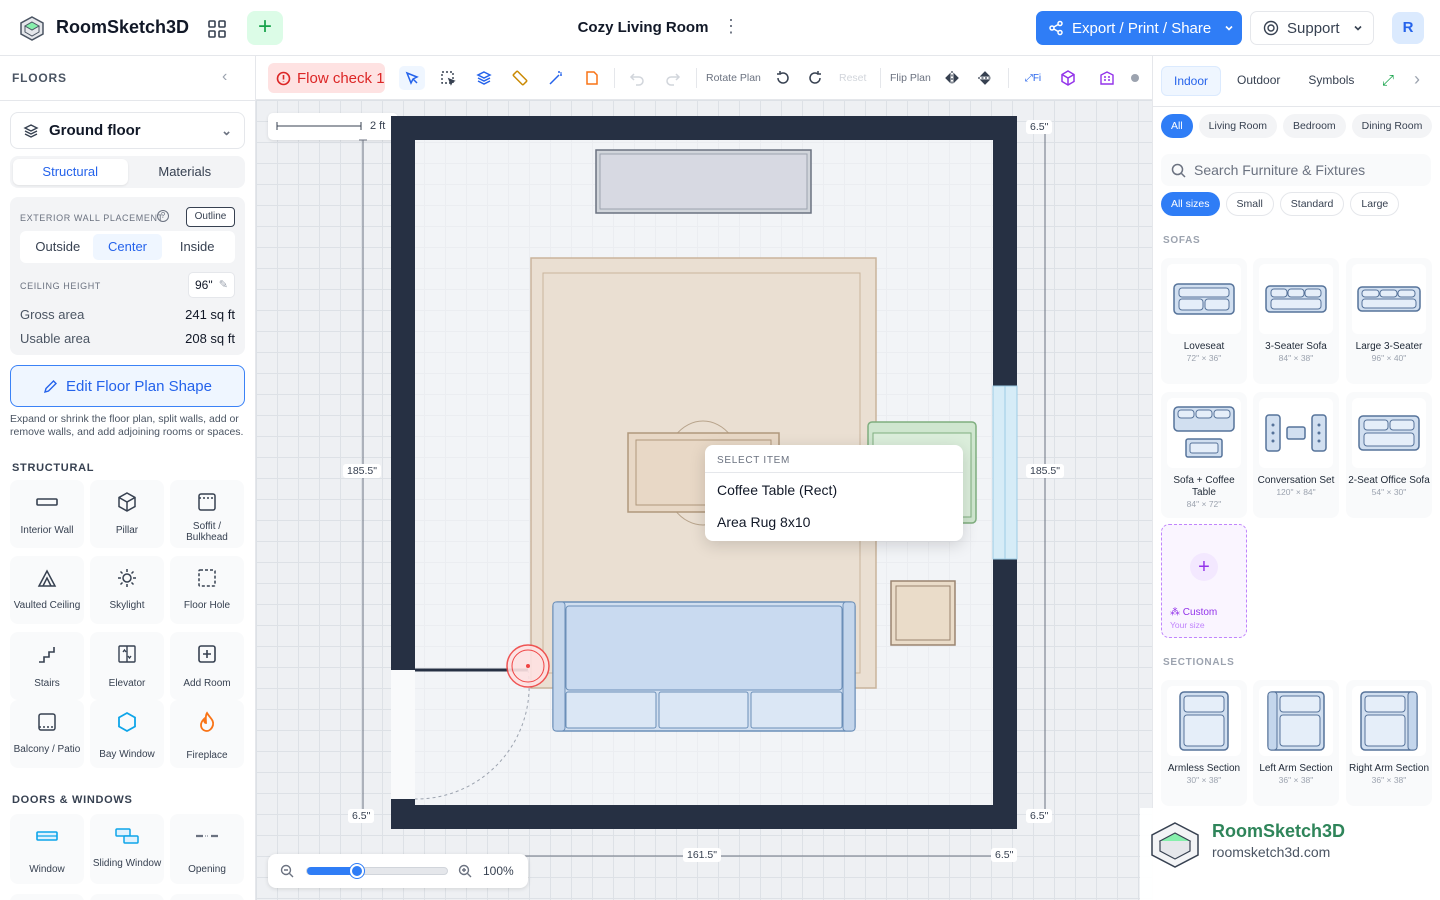 The height and width of the screenshot is (900, 1440). I want to click on tool-soffit: Soffit / Bulkhead, so click(207, 514).